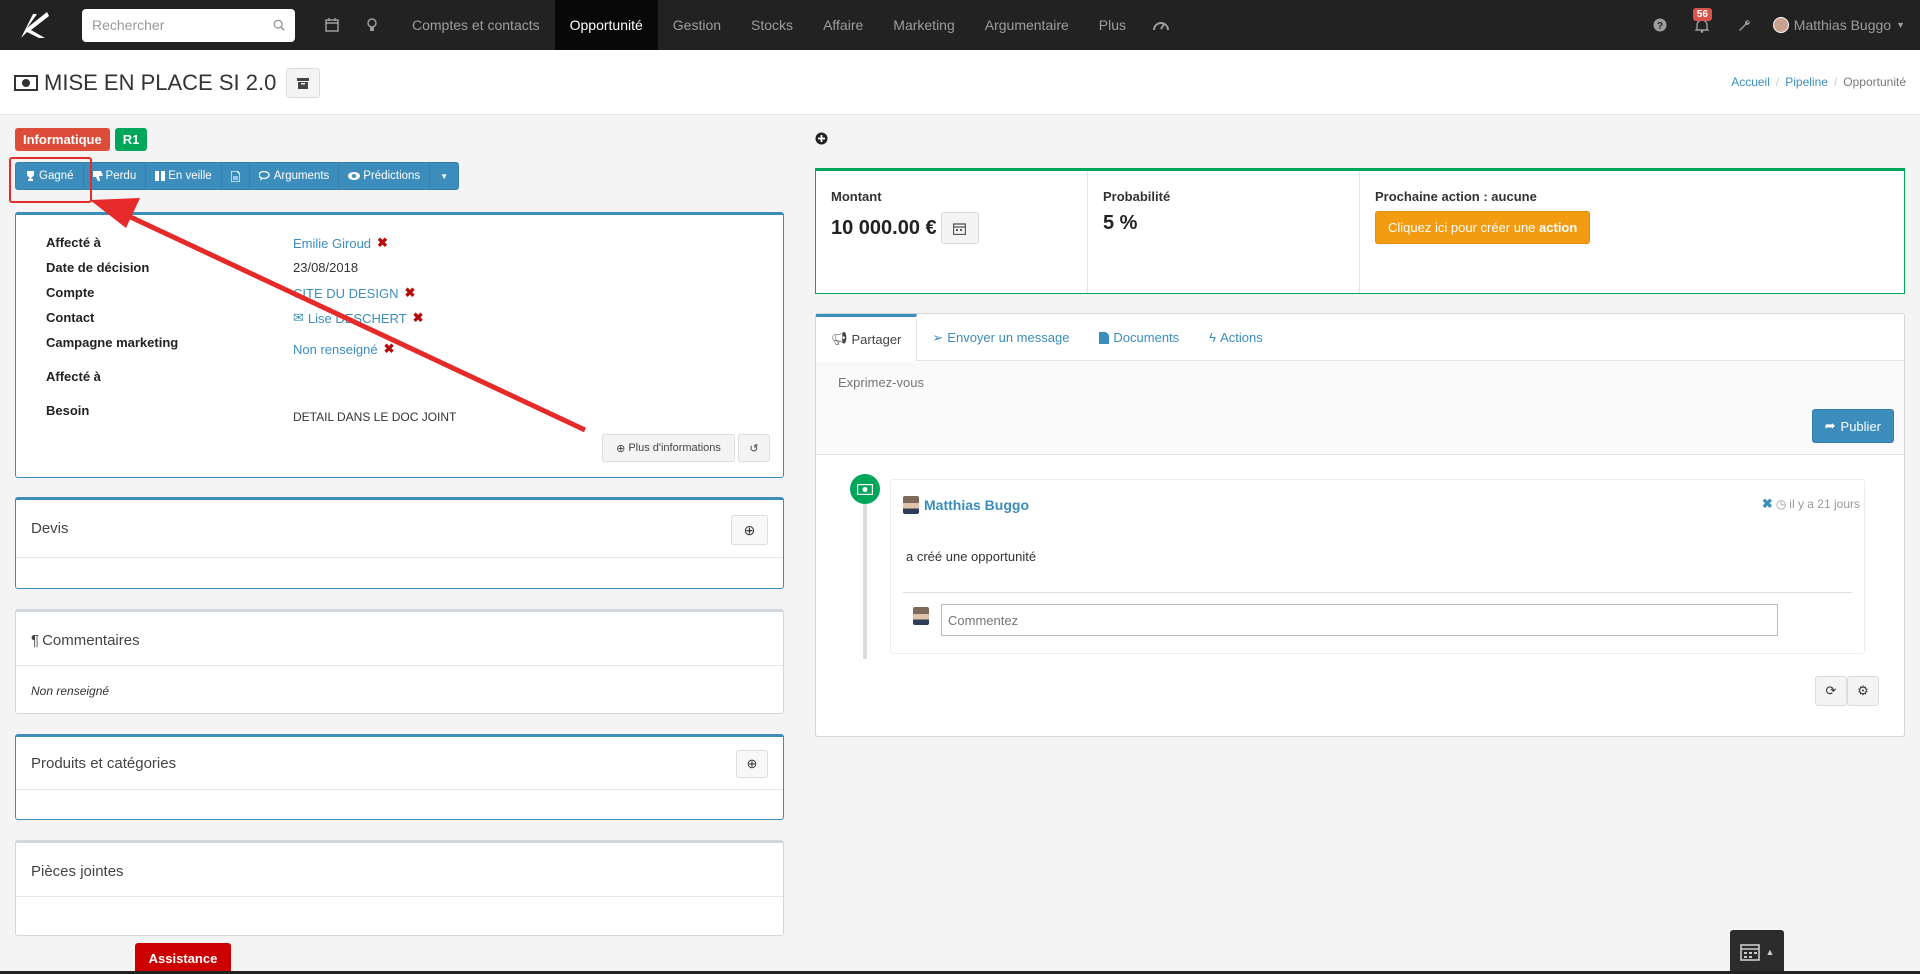  What do you see at coordinates (70, 691) in the screenshot?
I see `comments-value: Non renseigné` at bounding box center [70, 691].